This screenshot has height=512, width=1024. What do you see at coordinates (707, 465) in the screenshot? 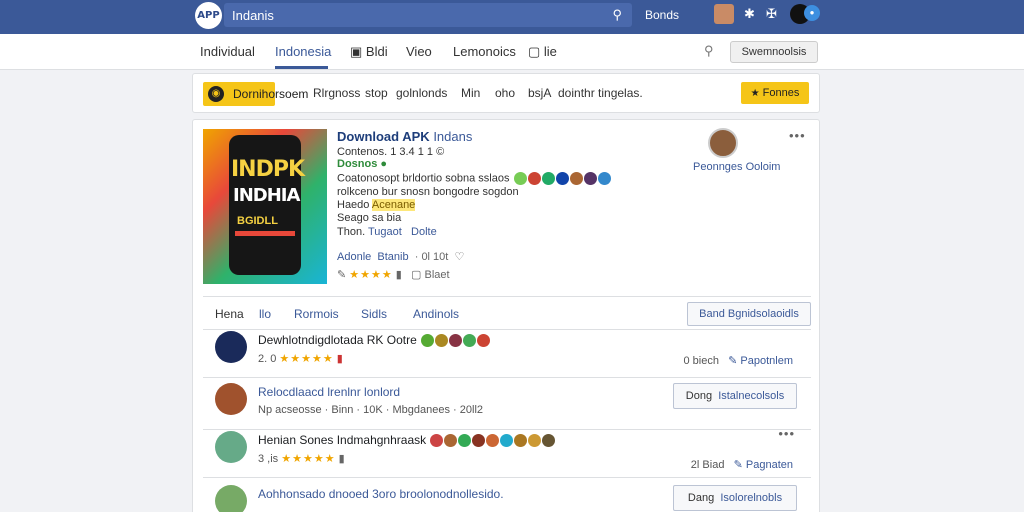
I see `row-side-count: 2l Biad` at bounding box center [707, 465].